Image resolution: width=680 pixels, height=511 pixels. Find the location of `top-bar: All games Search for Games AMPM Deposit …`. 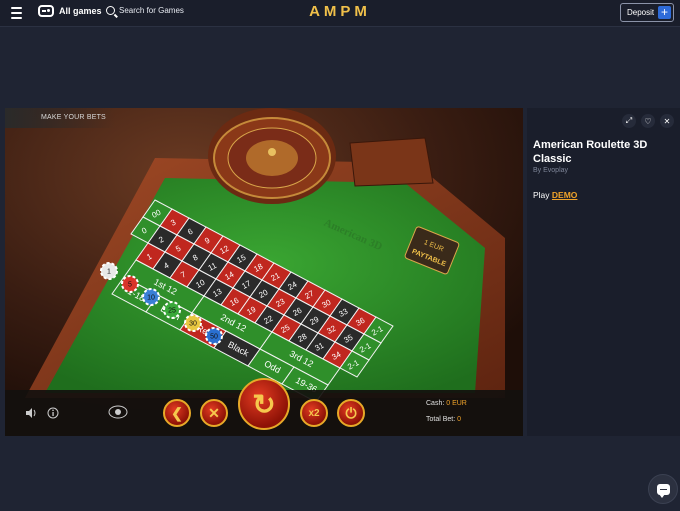

top-bar: All games Search for Games AMPM Deposit … is located at coordinates (340, 13).